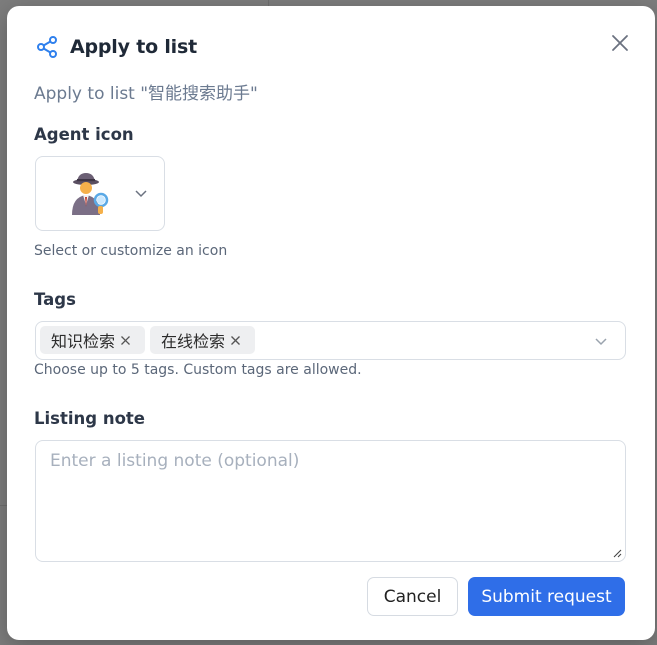 The image size is (657, 645). I want to click on dialog-subtitle: Apply to list "智能搜索助手", so click(146, 94).